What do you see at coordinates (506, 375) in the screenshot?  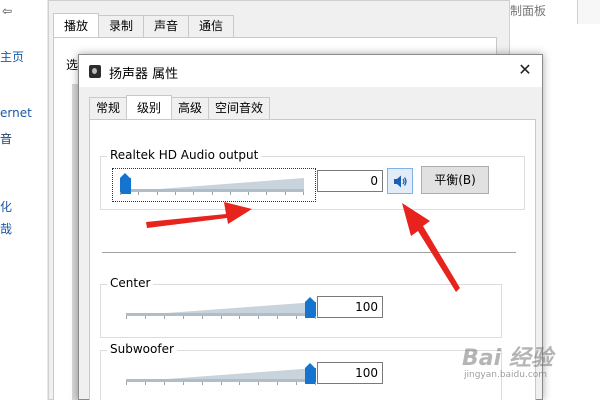 I see `watermark-url: jingyan.baidu.com` at bounding box center [506, 375].